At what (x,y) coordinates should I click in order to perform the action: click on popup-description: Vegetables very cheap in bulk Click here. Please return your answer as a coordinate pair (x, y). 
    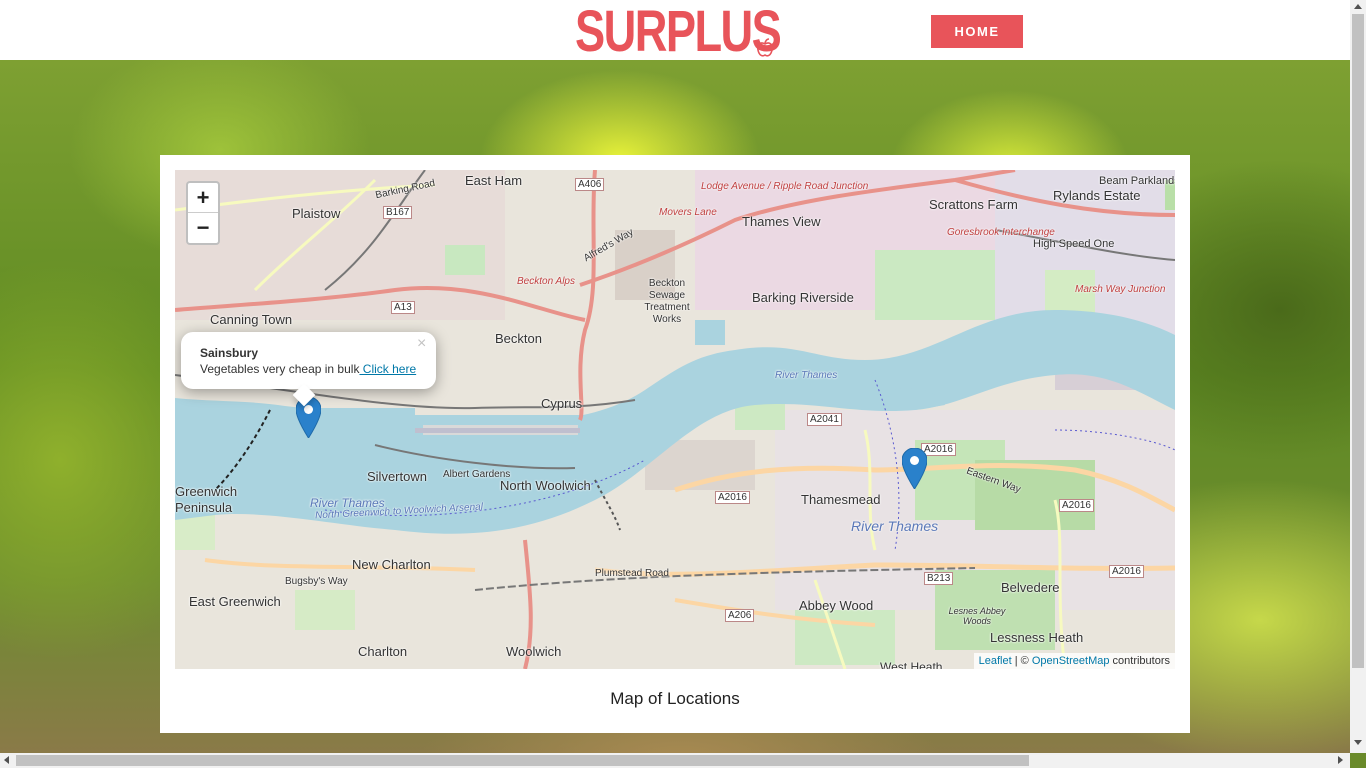
    Looking at the image, I should click on (308, 369).